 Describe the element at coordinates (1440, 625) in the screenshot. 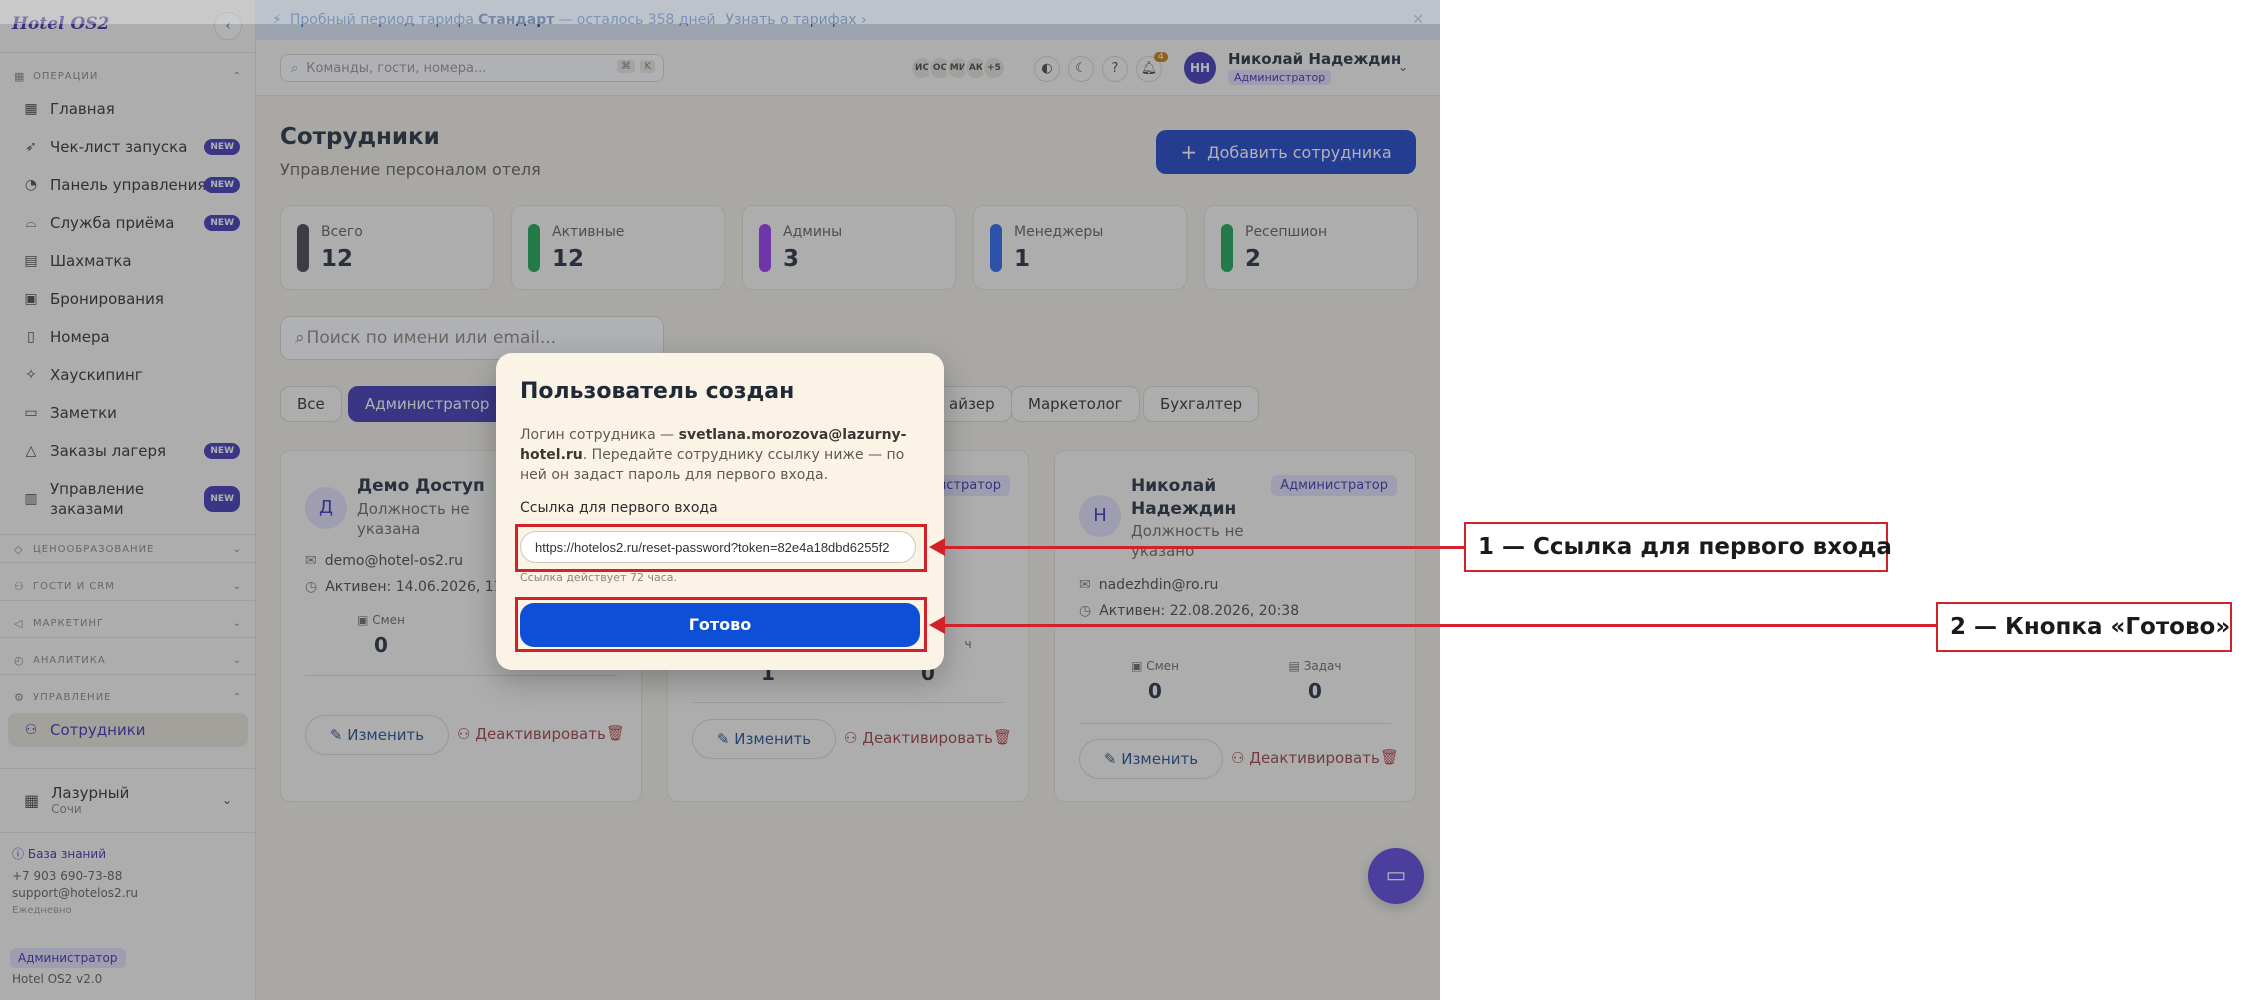

I see `arrow-done` at that location.